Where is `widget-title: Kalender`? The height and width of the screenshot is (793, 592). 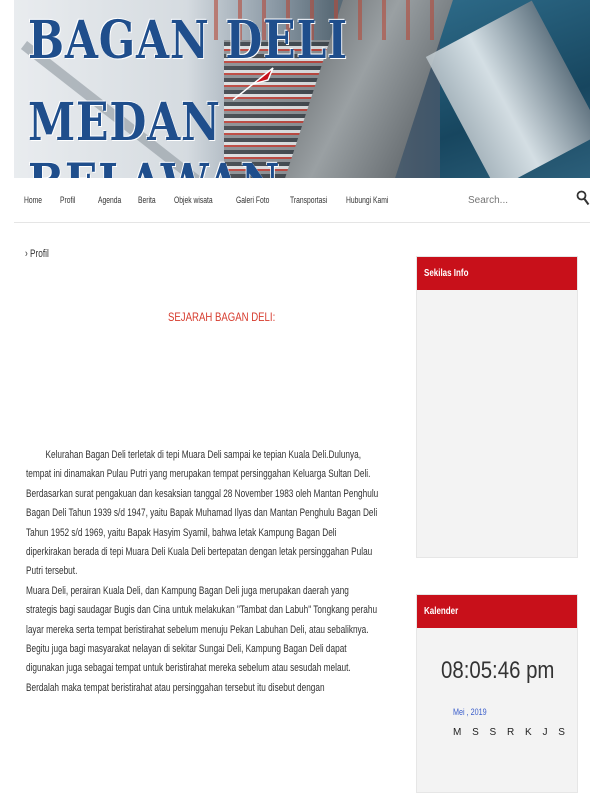
widget-title: Kalender is located at coordinates (441, 611).